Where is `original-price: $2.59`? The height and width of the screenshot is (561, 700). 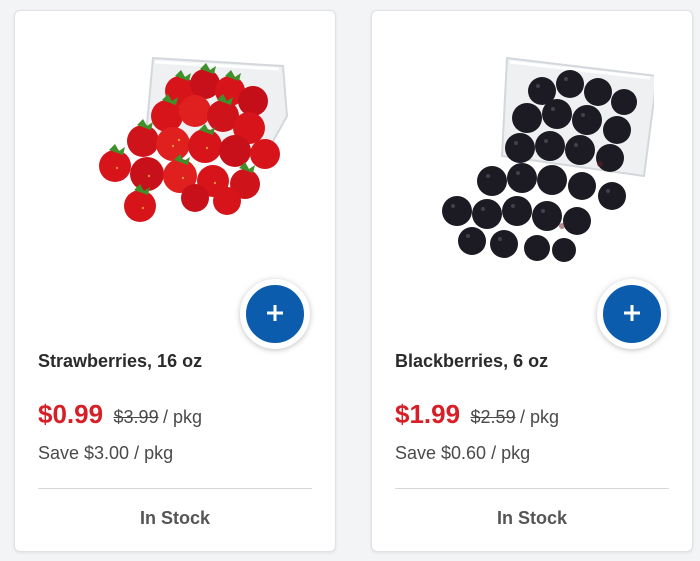 original-price: $2.59 is located at coordinates (493, 417).